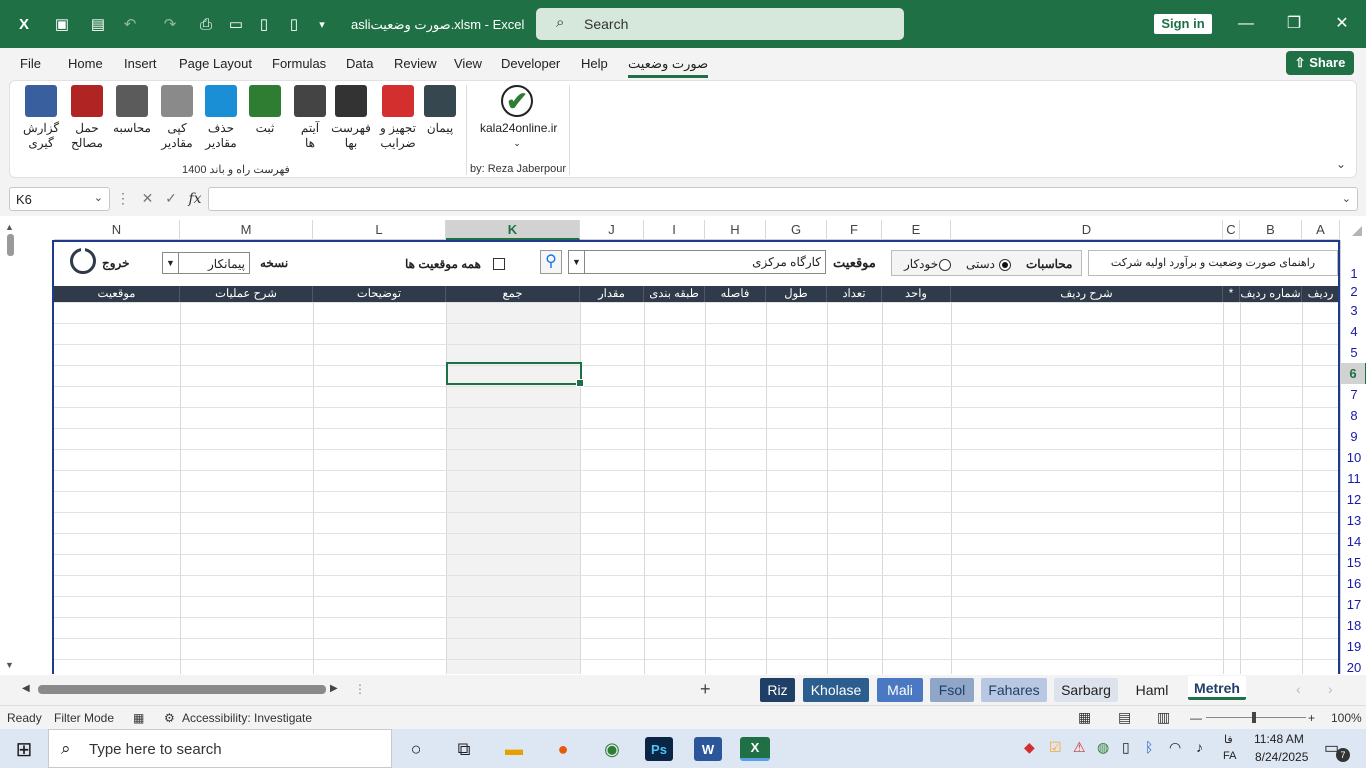  What do you see at coordinates (440, 110) in the screenshot?
I see `ribbon-button-handshake: پیمان` at bounding box center [440, 110].